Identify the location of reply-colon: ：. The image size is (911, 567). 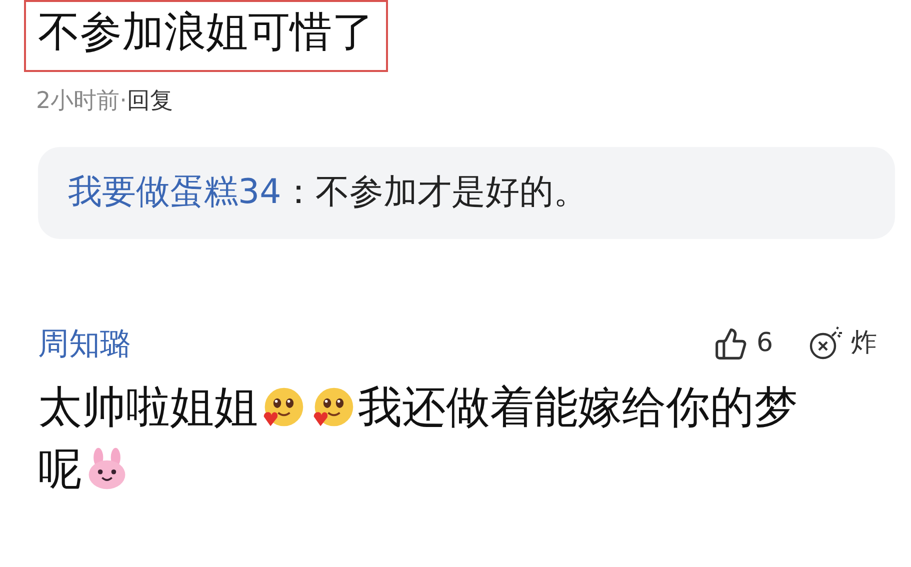
(298, 192).